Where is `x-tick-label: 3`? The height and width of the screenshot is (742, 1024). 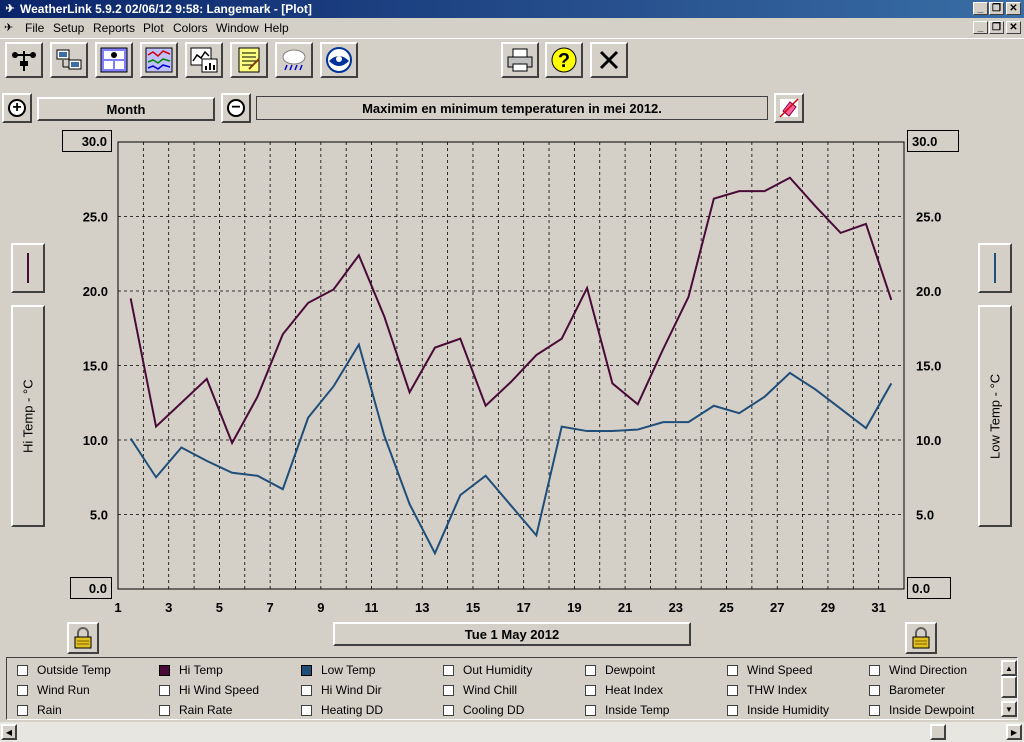 x-tick-label: 3 is located at coordinates (168, 607).